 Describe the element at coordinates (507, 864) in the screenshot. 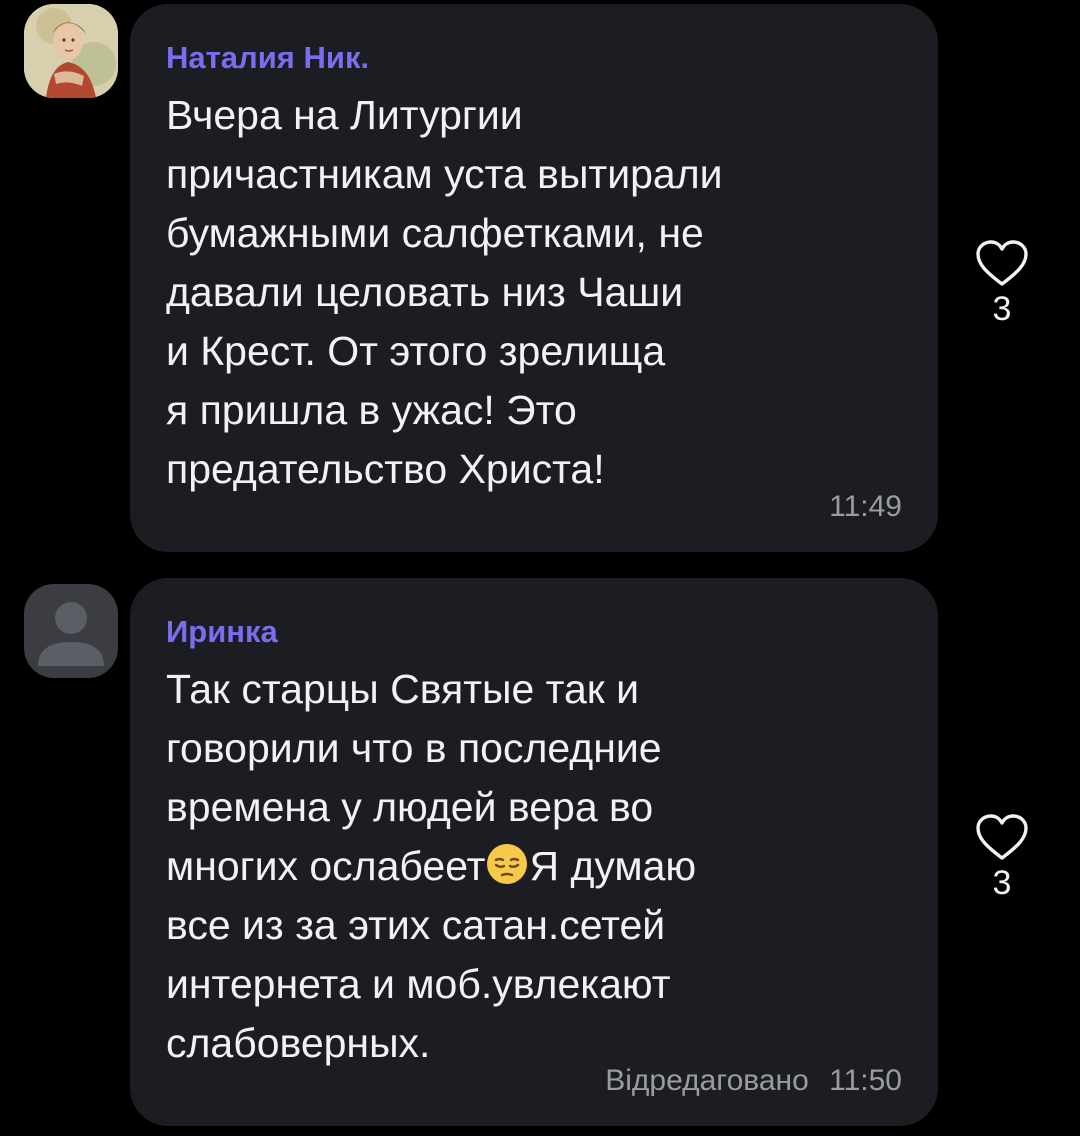

I see `pensive-face-emoji-icon` at that location.